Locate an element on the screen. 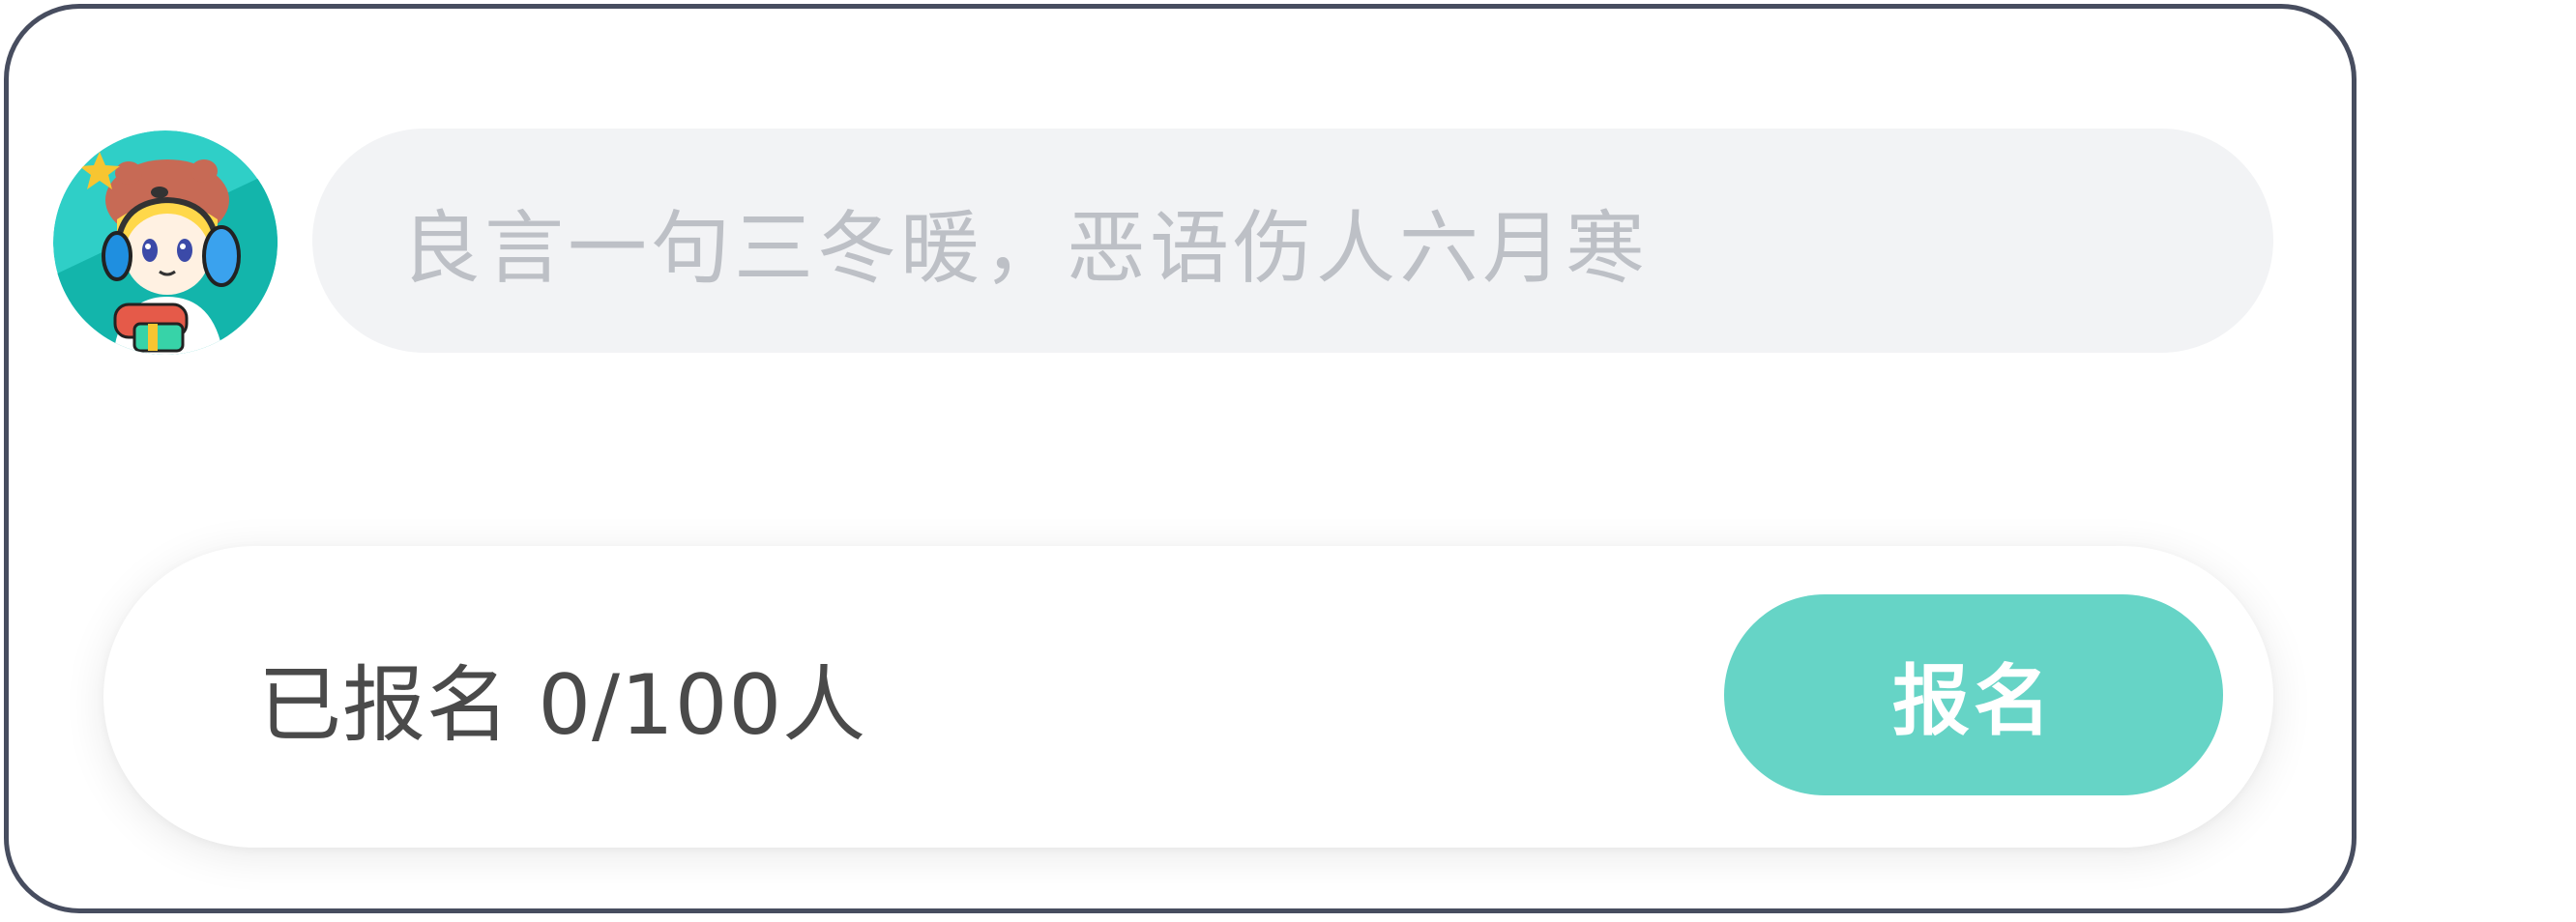 The height and width of the screenshot is (922, 2576). cartoon-character-icon is located at coordinates (165, 242).